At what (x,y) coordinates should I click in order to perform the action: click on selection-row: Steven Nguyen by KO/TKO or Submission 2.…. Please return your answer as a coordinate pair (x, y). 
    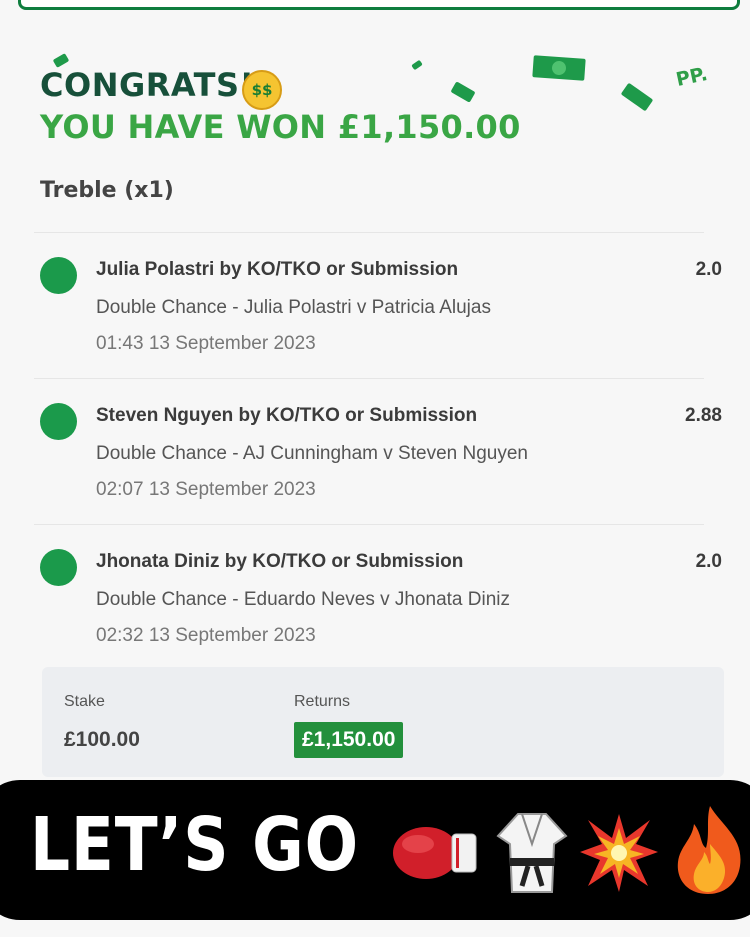
    Looking at the image, I should click on (378, 451).